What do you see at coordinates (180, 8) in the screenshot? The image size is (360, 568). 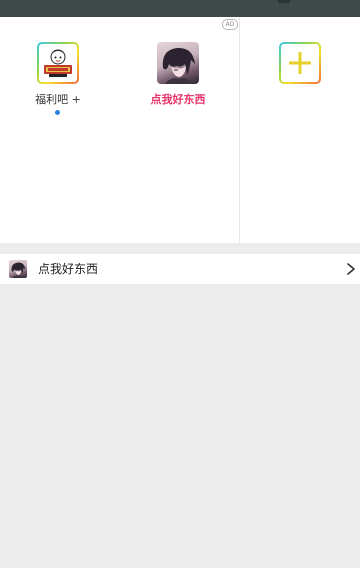 I see `status-bar` at bounding box center [180, 8].